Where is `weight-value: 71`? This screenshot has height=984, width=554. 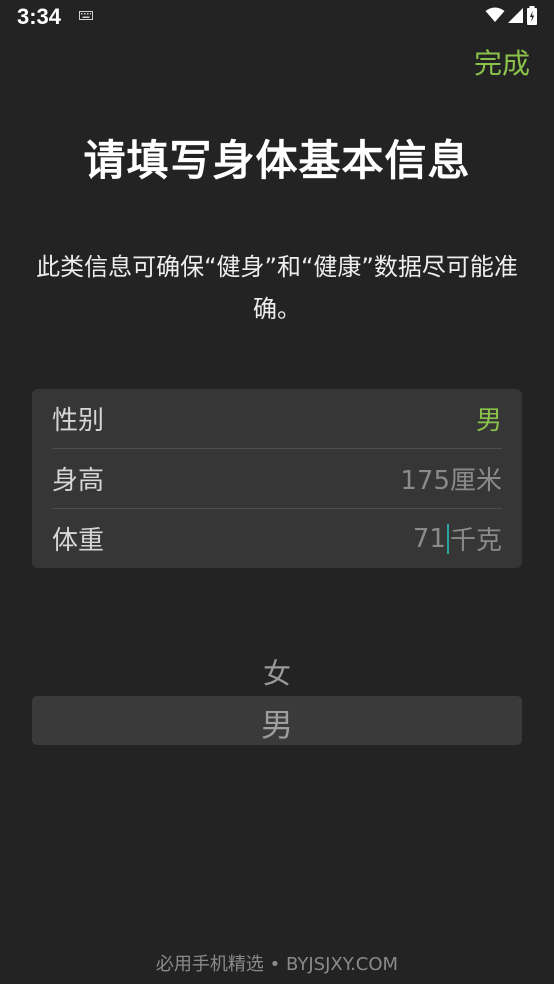
weight-value: 71 is located at coordinates (429, 538).